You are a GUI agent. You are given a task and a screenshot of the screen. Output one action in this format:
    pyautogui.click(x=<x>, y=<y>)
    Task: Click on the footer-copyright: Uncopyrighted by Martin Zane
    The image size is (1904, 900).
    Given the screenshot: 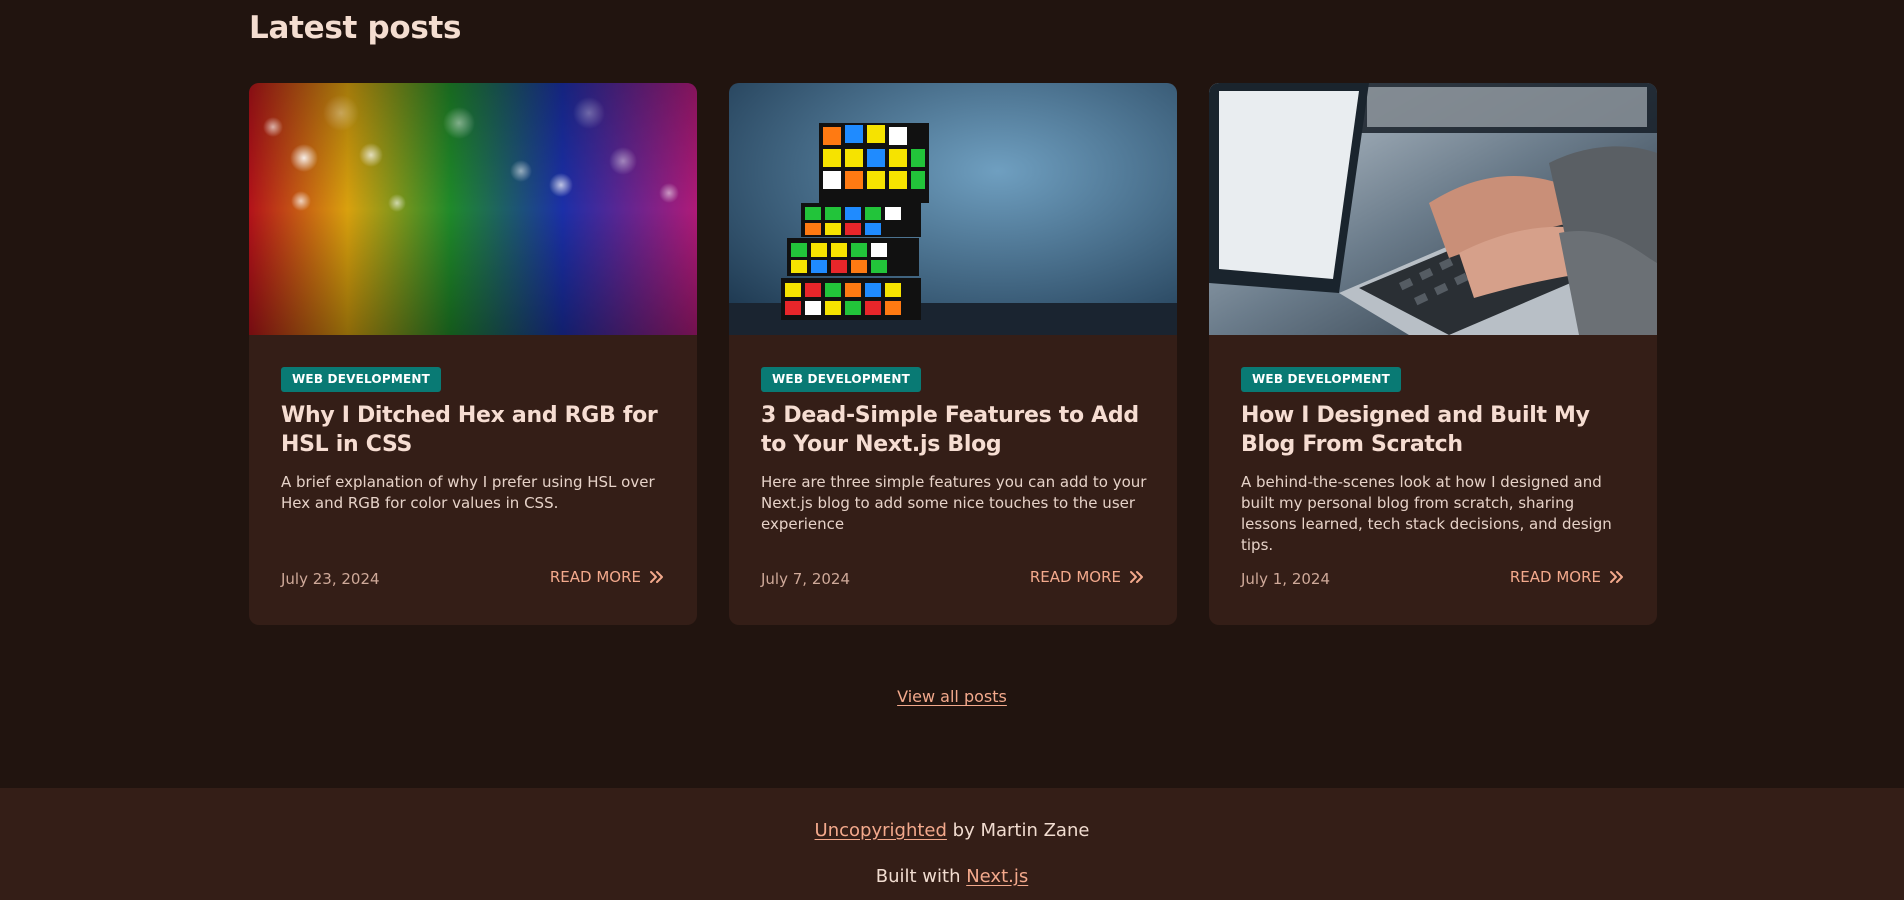 What is the action you would take?
    pyautogui.click(x=952, y=830)
    